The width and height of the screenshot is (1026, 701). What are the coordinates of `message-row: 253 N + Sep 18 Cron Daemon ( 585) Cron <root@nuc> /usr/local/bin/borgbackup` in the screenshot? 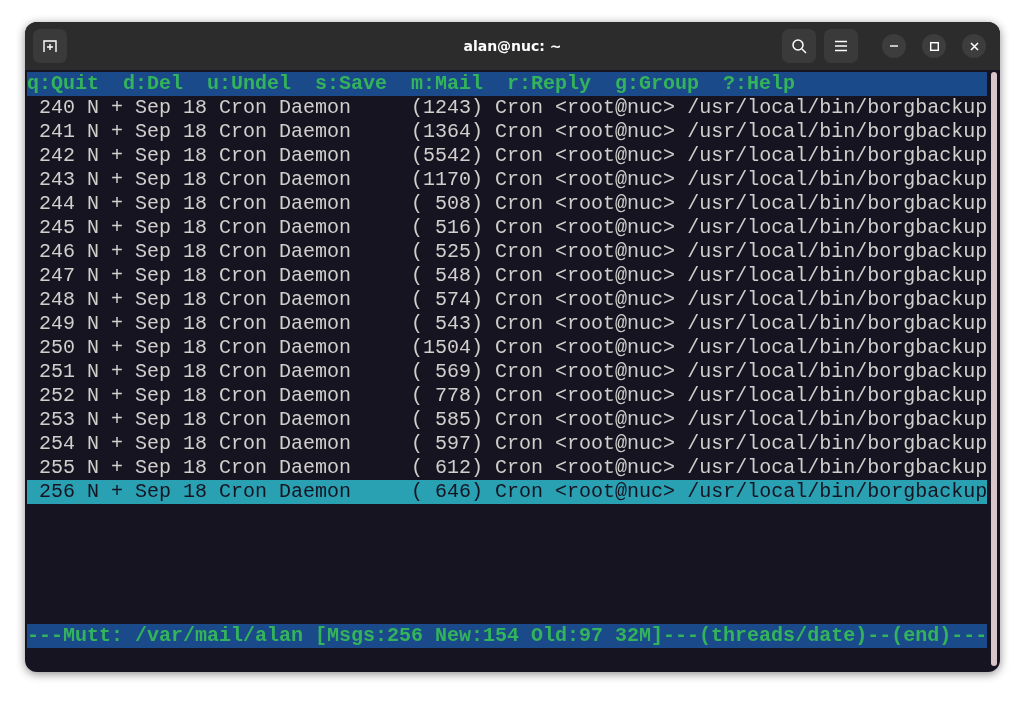 It's located at (507, 420).